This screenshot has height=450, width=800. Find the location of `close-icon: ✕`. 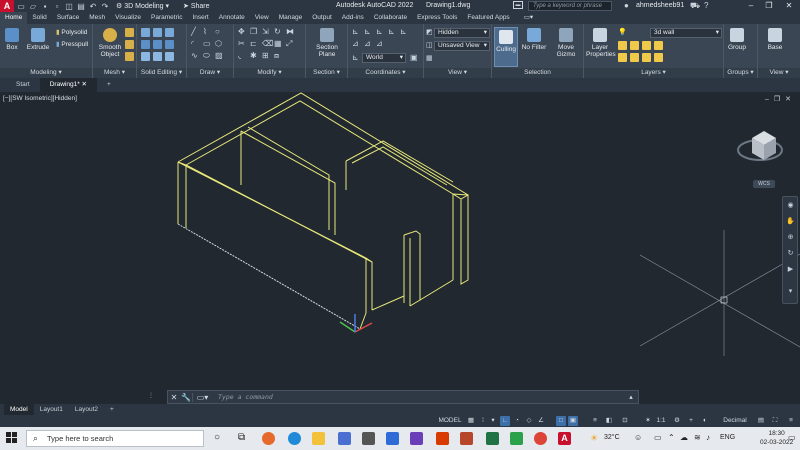

close-icon: ✕ is located at coordinates (789, 6).